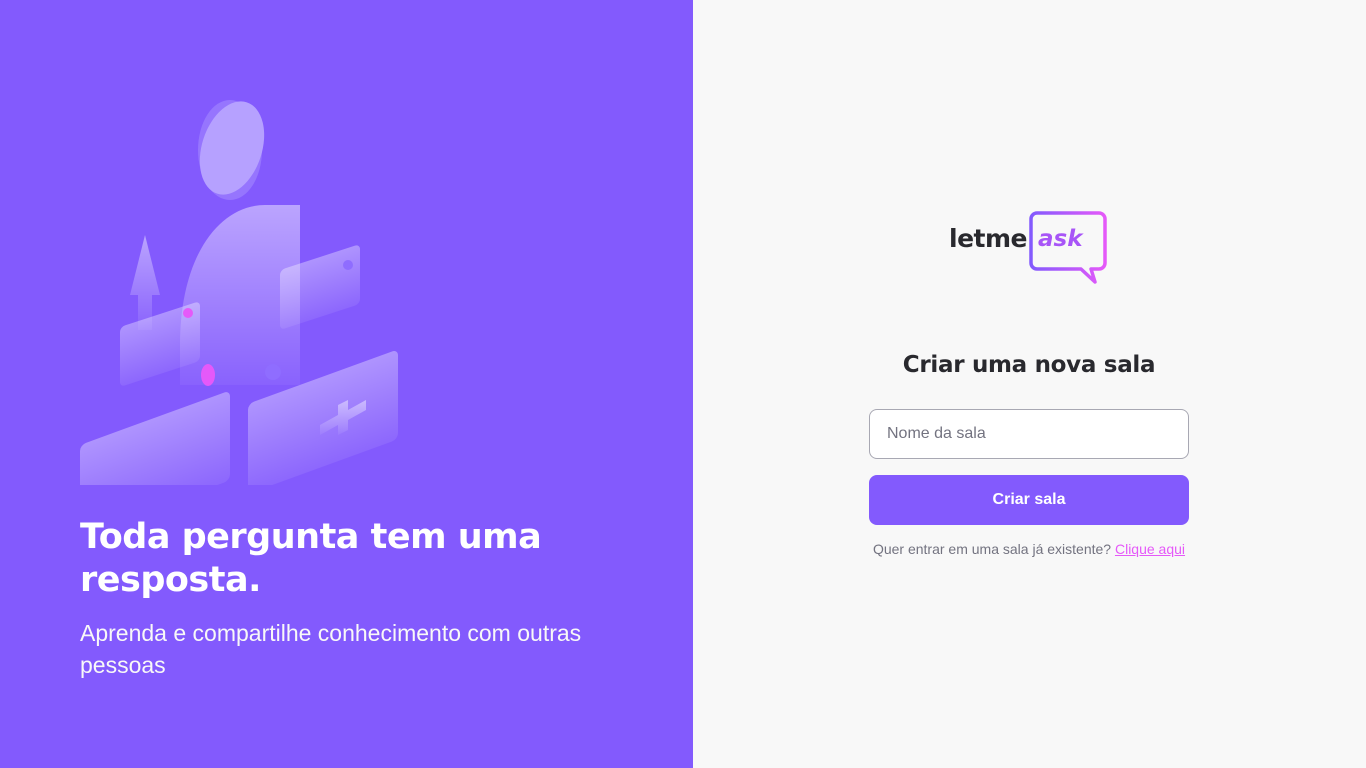  Describe the element at coordinates (1029, 434) in the screenshot. I see `room-name-input` at that location.